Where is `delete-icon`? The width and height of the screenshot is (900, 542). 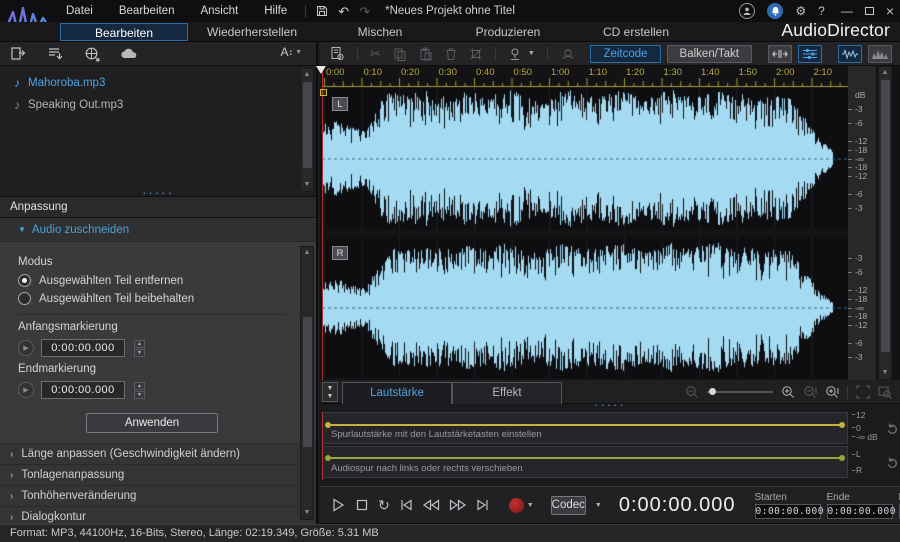 delete-icon is located at coordinates (451, 54).